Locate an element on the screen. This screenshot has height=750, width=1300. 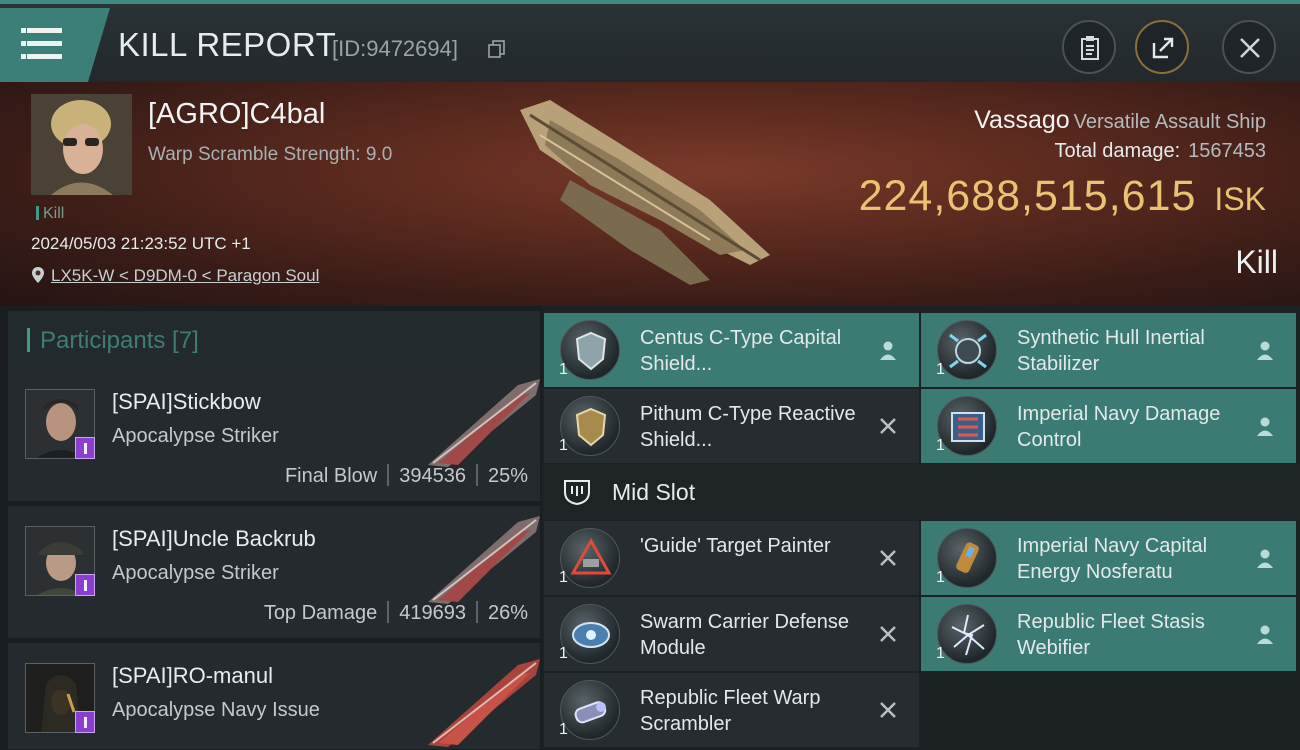
damage-control-module-icon is located at coordinates (967, 426).